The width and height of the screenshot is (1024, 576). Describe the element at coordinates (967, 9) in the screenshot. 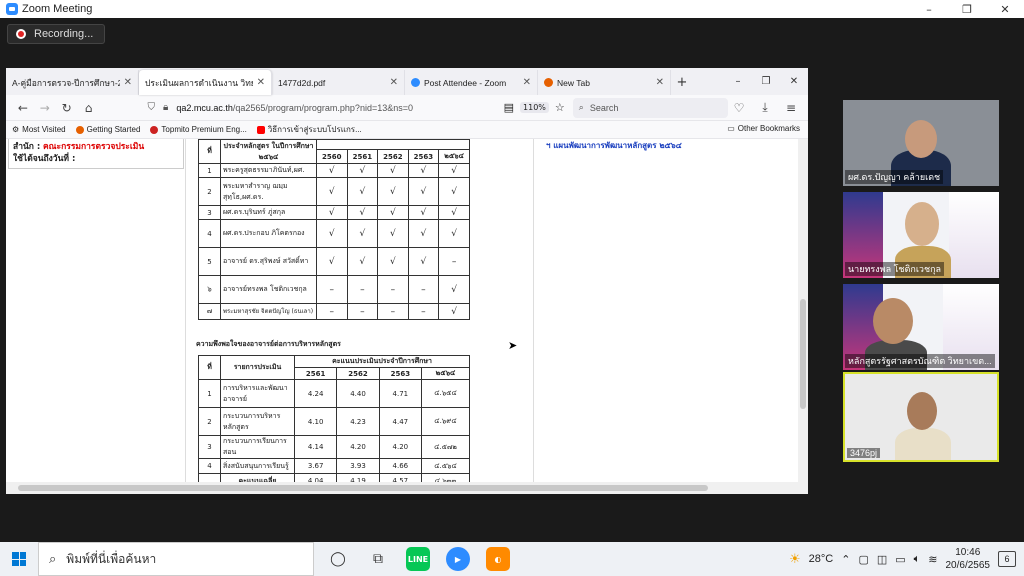

I see `restore-button: ❐` at that location.